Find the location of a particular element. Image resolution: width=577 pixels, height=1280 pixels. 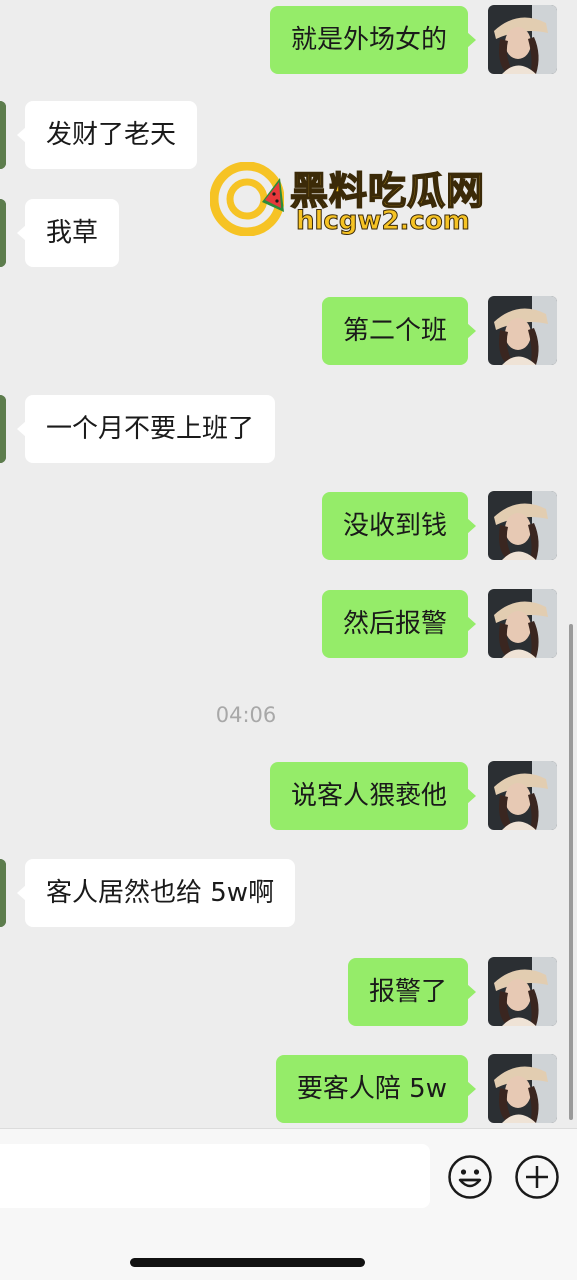

message-composer is located at coordinates (288, 1204).